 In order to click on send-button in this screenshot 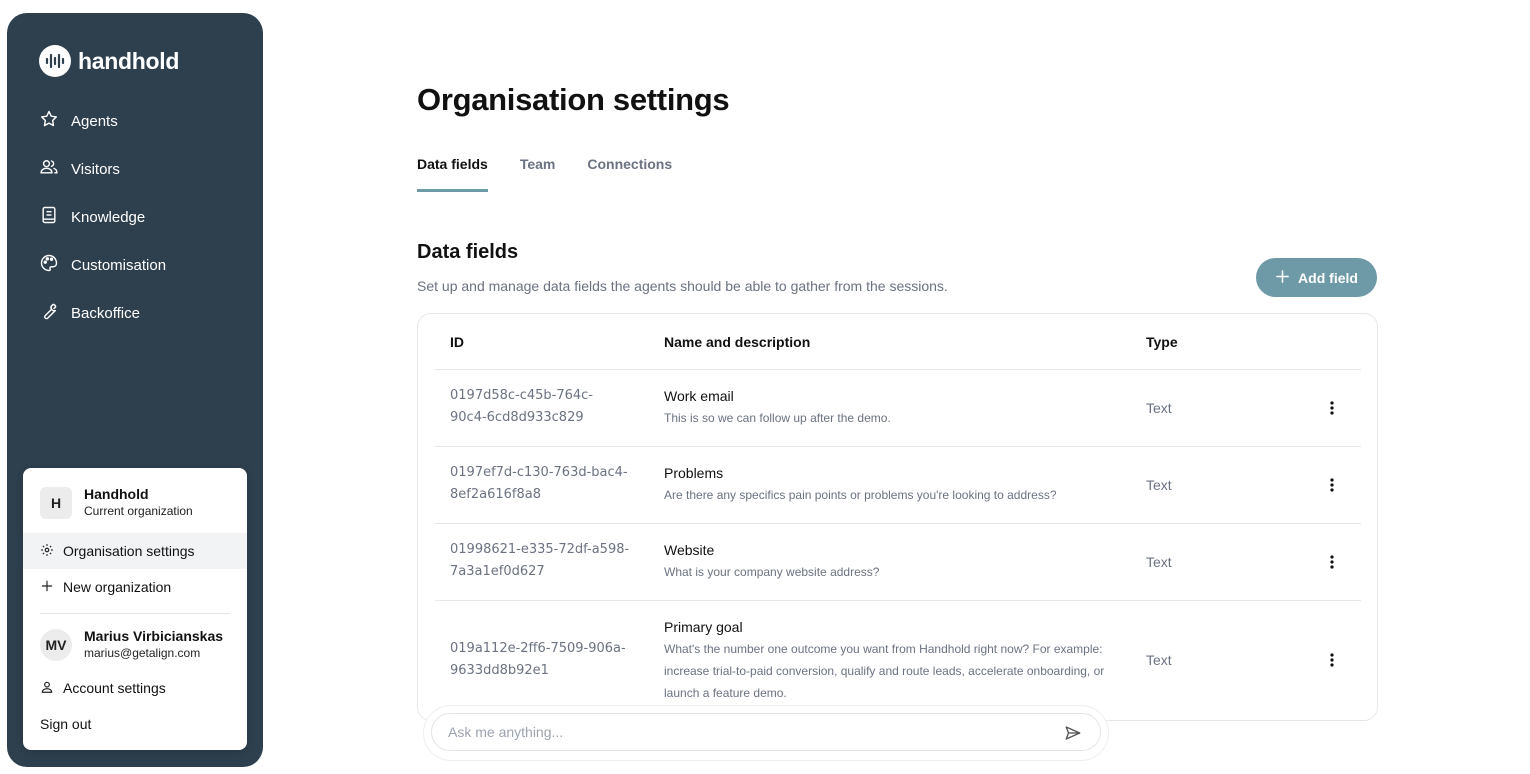, I will do `click(1073, 733)`.